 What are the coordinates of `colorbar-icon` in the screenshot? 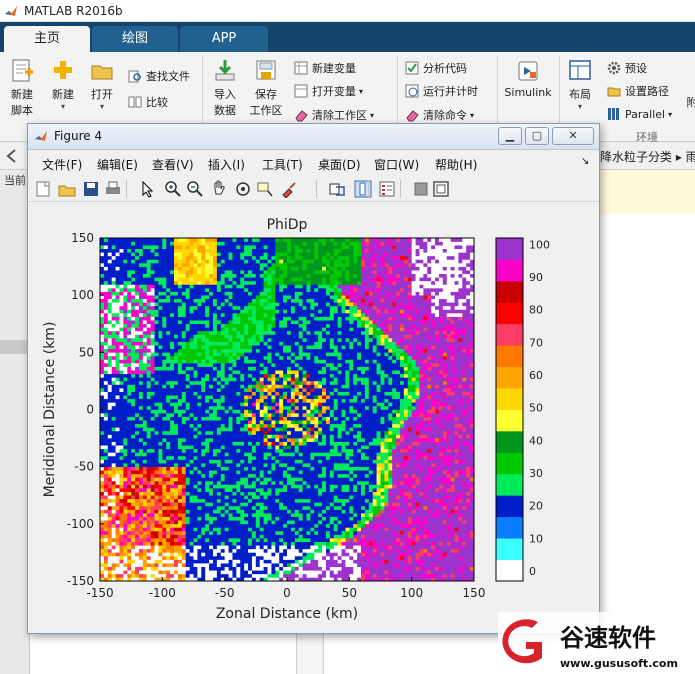 It's located at (363, 189).